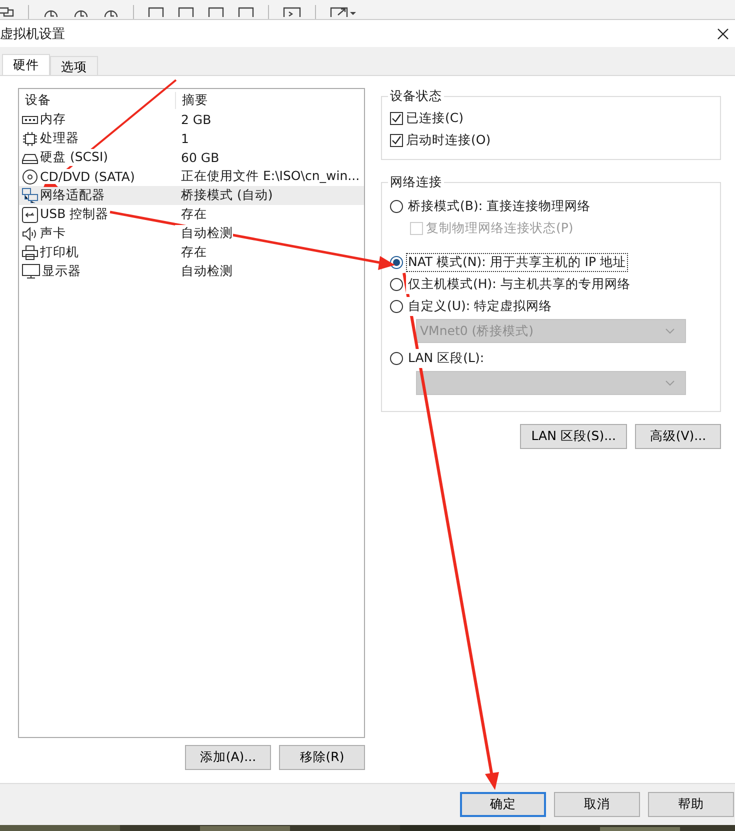  I want to click on device-row: 打印机 存在, so click(191, 252).